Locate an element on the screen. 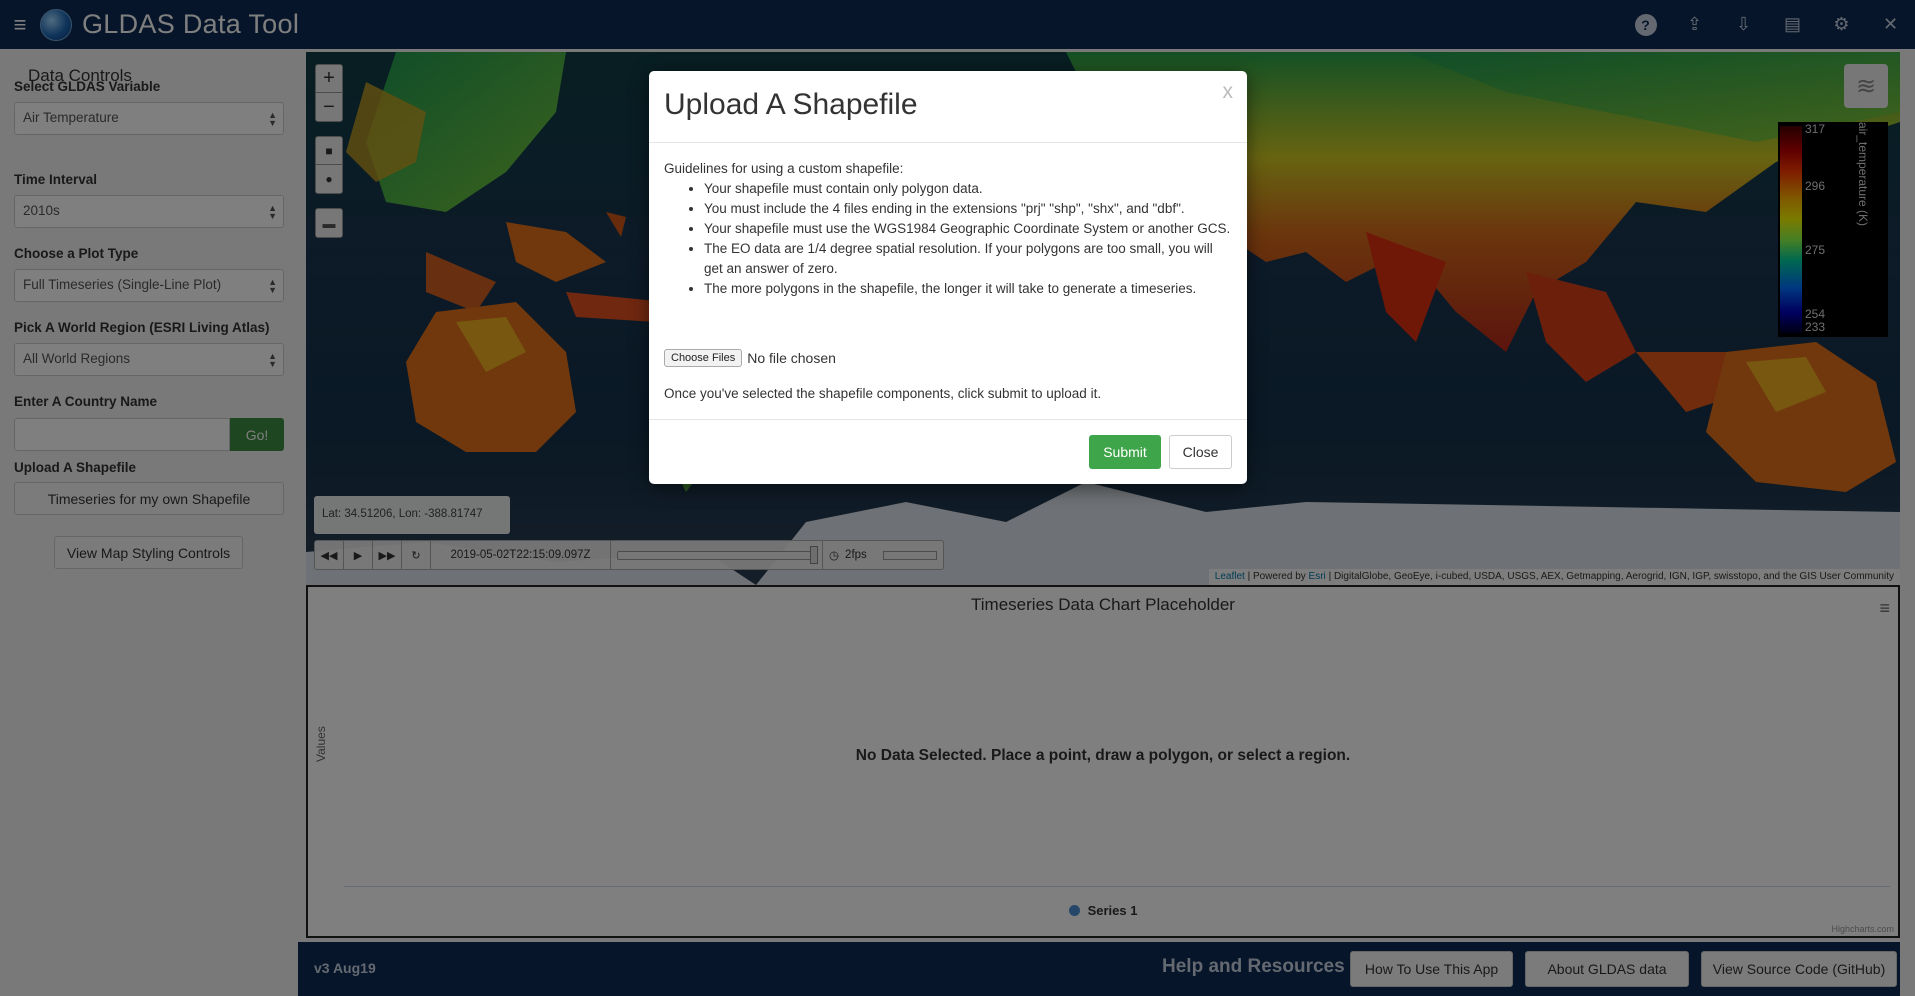 The width and height of the screenshot is (1915, 996). modal-close-x: x is located at coordinates (1228, 92).